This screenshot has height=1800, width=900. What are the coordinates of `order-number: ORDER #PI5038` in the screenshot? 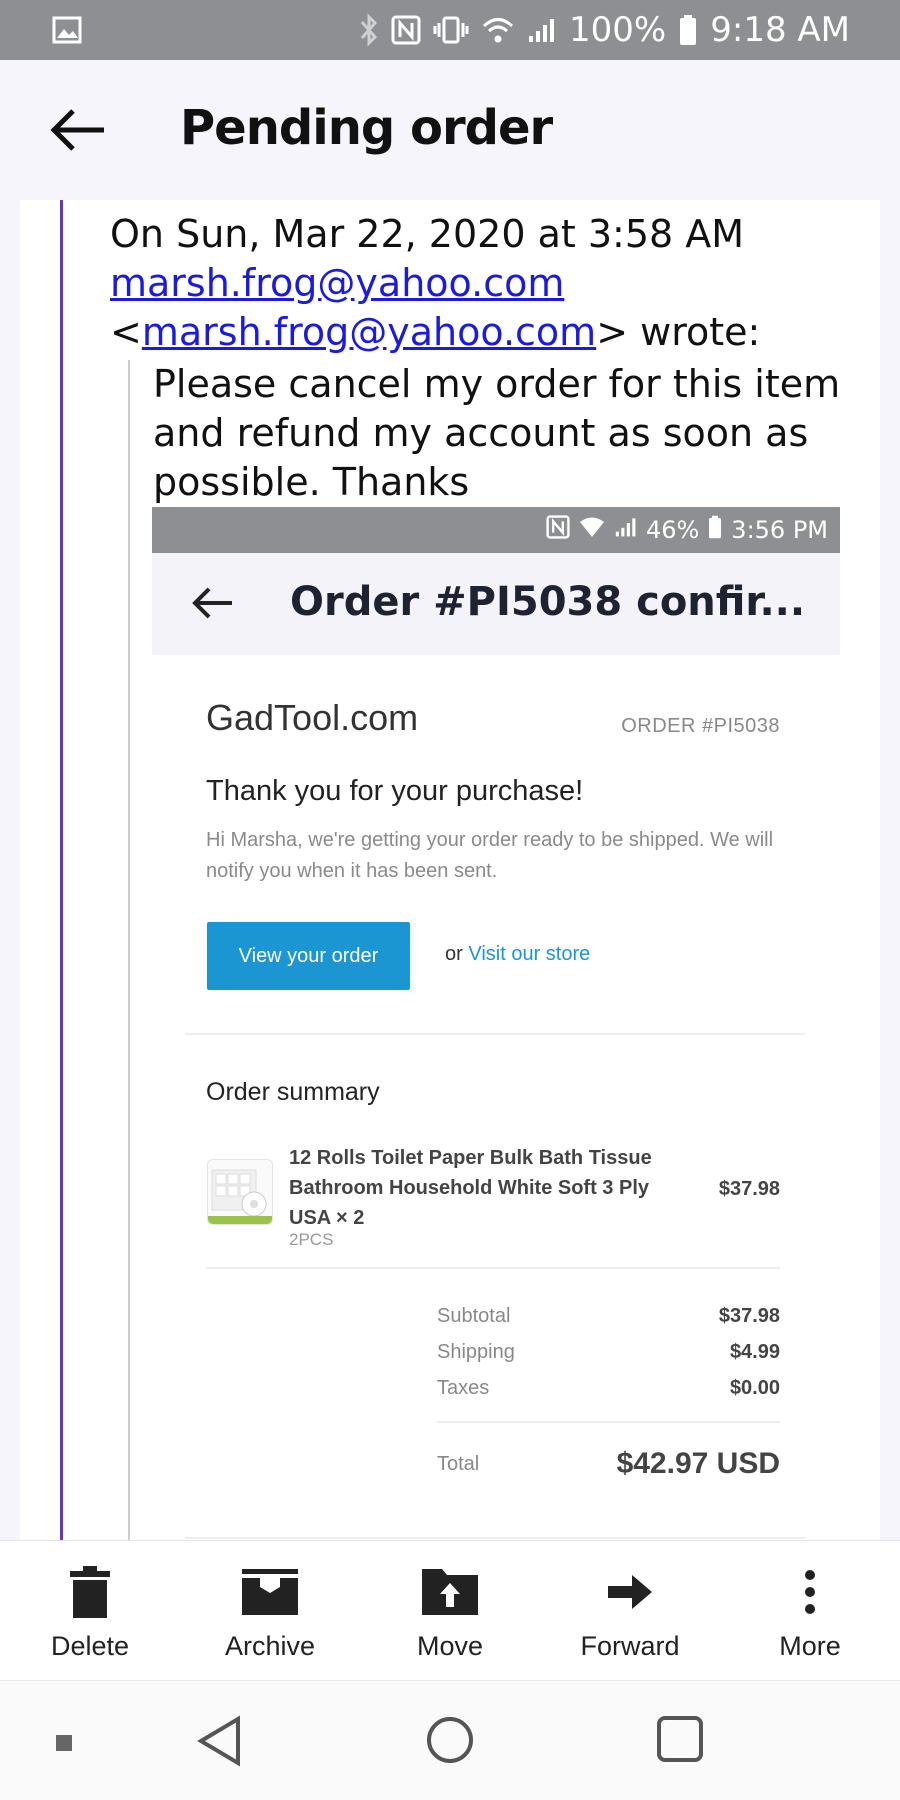 It's located at (700, 726).